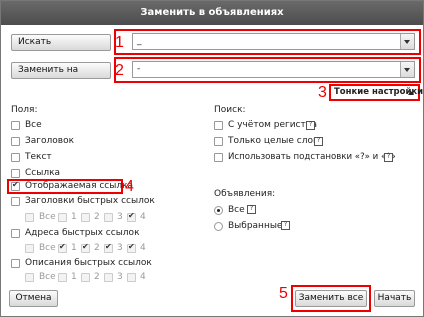 The width and height of the screenshot is (424, 317). I want to click on quick-descriptions-2-label: 2, so click(97, 277).